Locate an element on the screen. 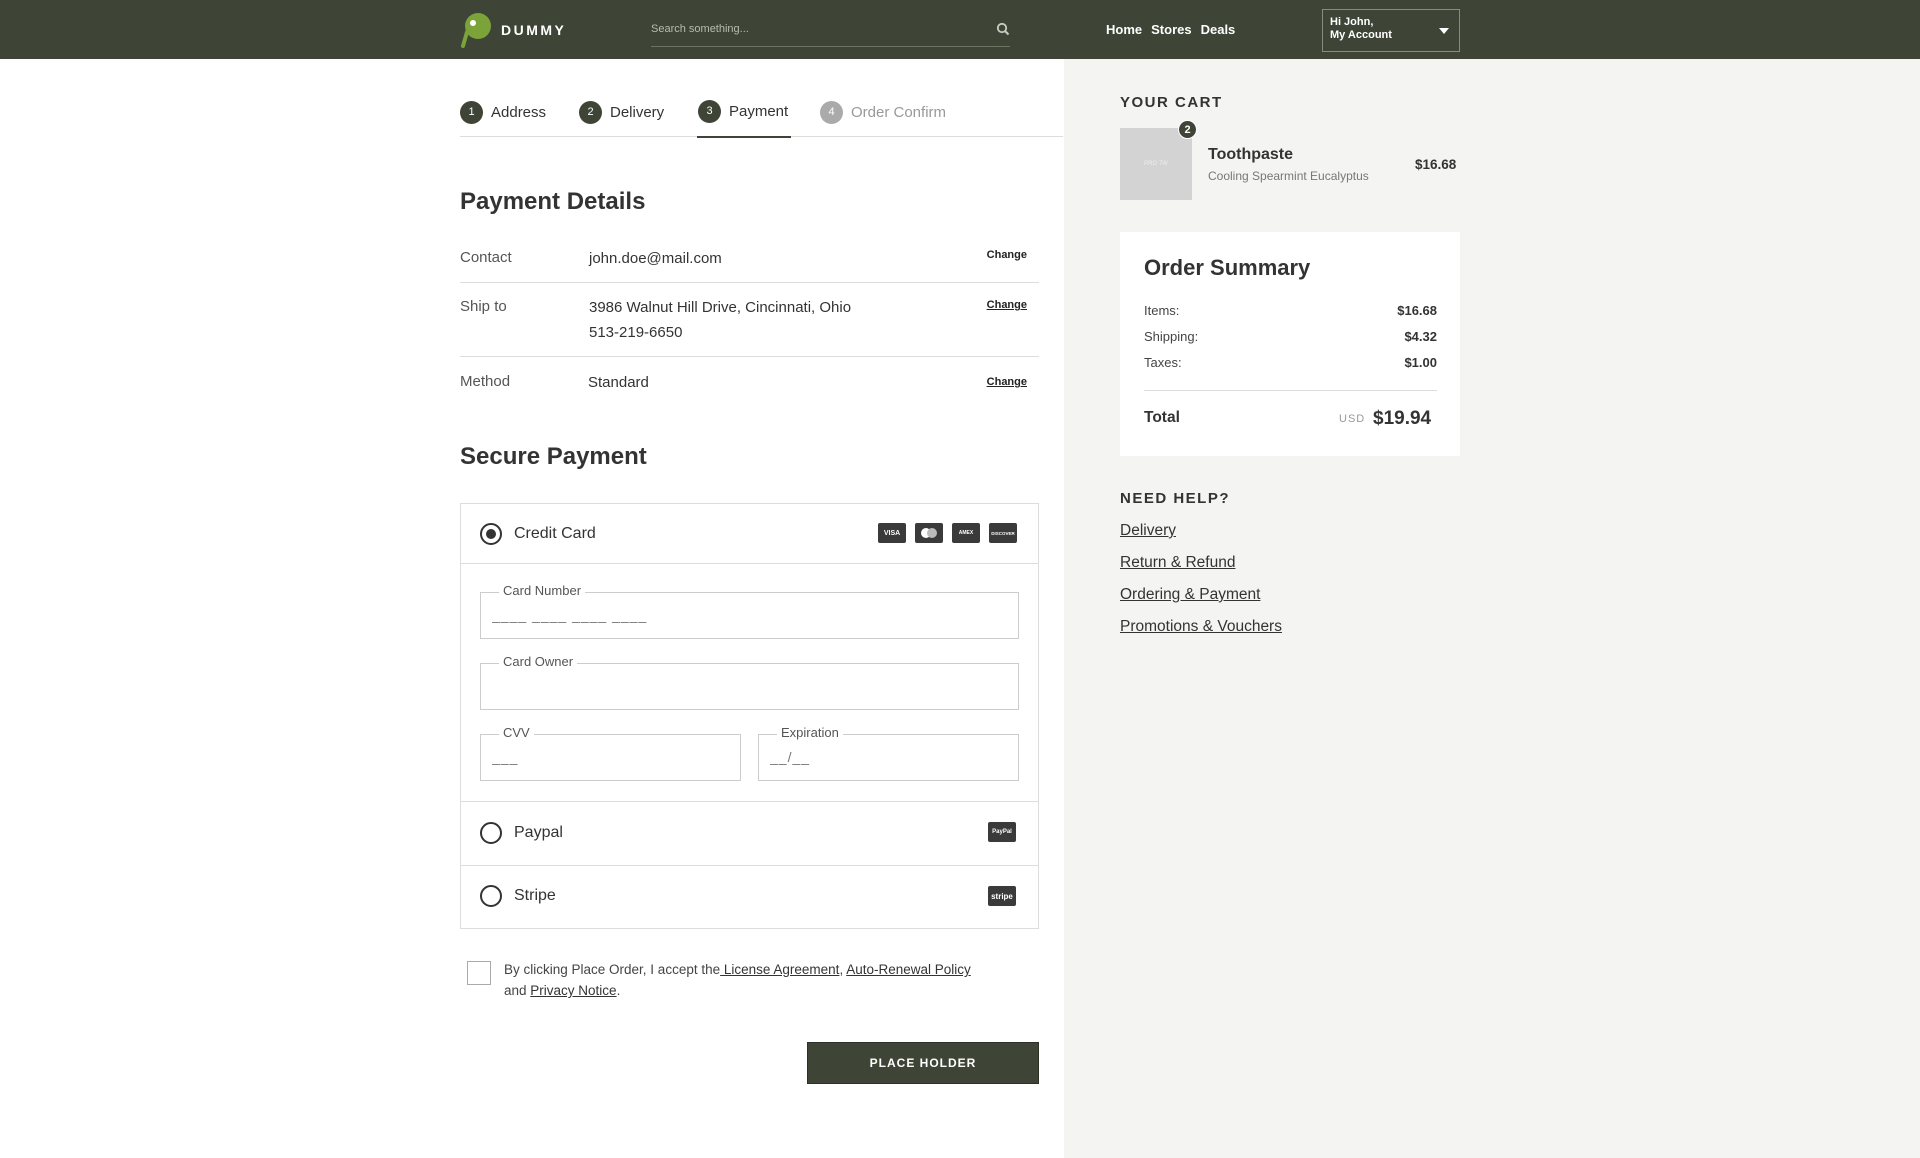 The image size is (1920, 1158). method-row: Method Standard Change is located at coordinates (749, 382).